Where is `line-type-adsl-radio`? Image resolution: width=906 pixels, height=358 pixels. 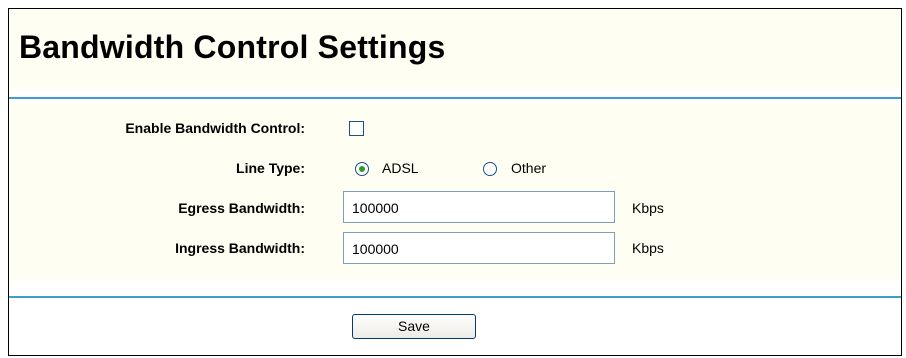
line-type-adsl-radio is located at coordinates (362, 169).